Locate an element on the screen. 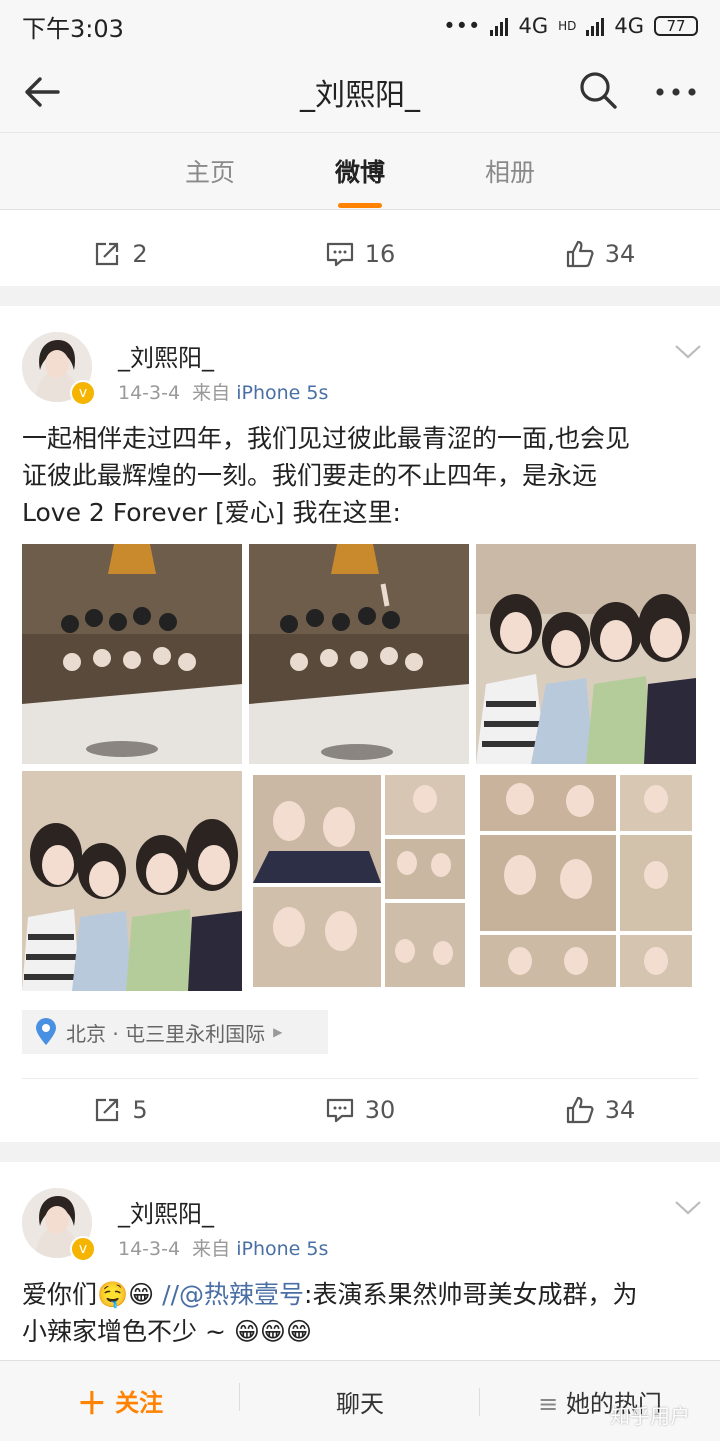 This screenshot has width=720, height=1441. location-tag: 北京 · 屯三里永利国际 ▶ is located at coordinates (175, 1032).